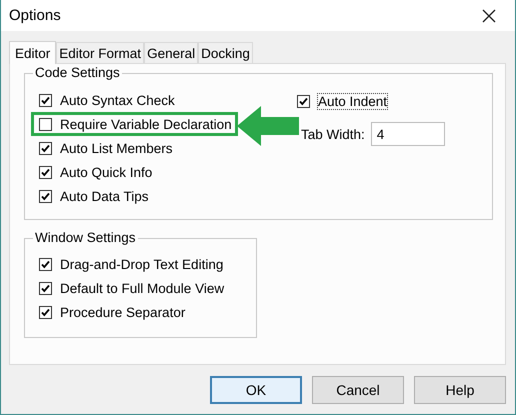 The image size is (516, 415). I want to click on tab: Editor, so click(32, 52).